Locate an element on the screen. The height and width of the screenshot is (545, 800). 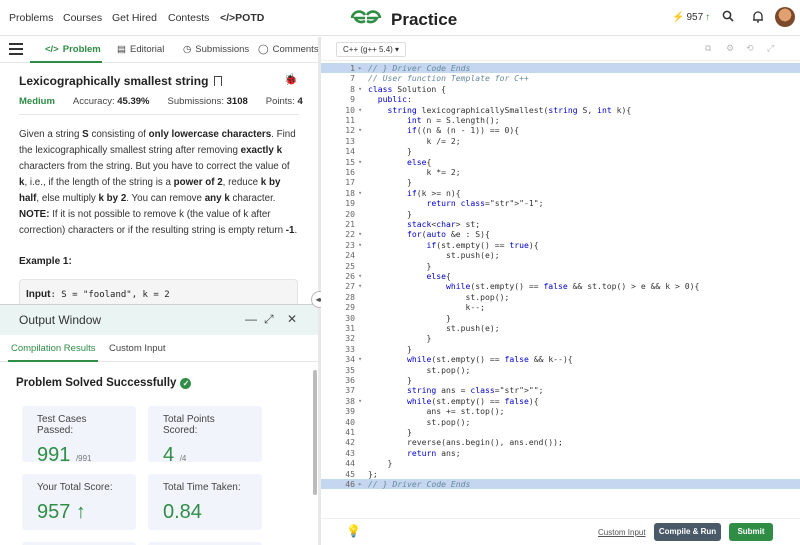
code-line: 21 stack<char> st; is located at coordinates (560, 224).